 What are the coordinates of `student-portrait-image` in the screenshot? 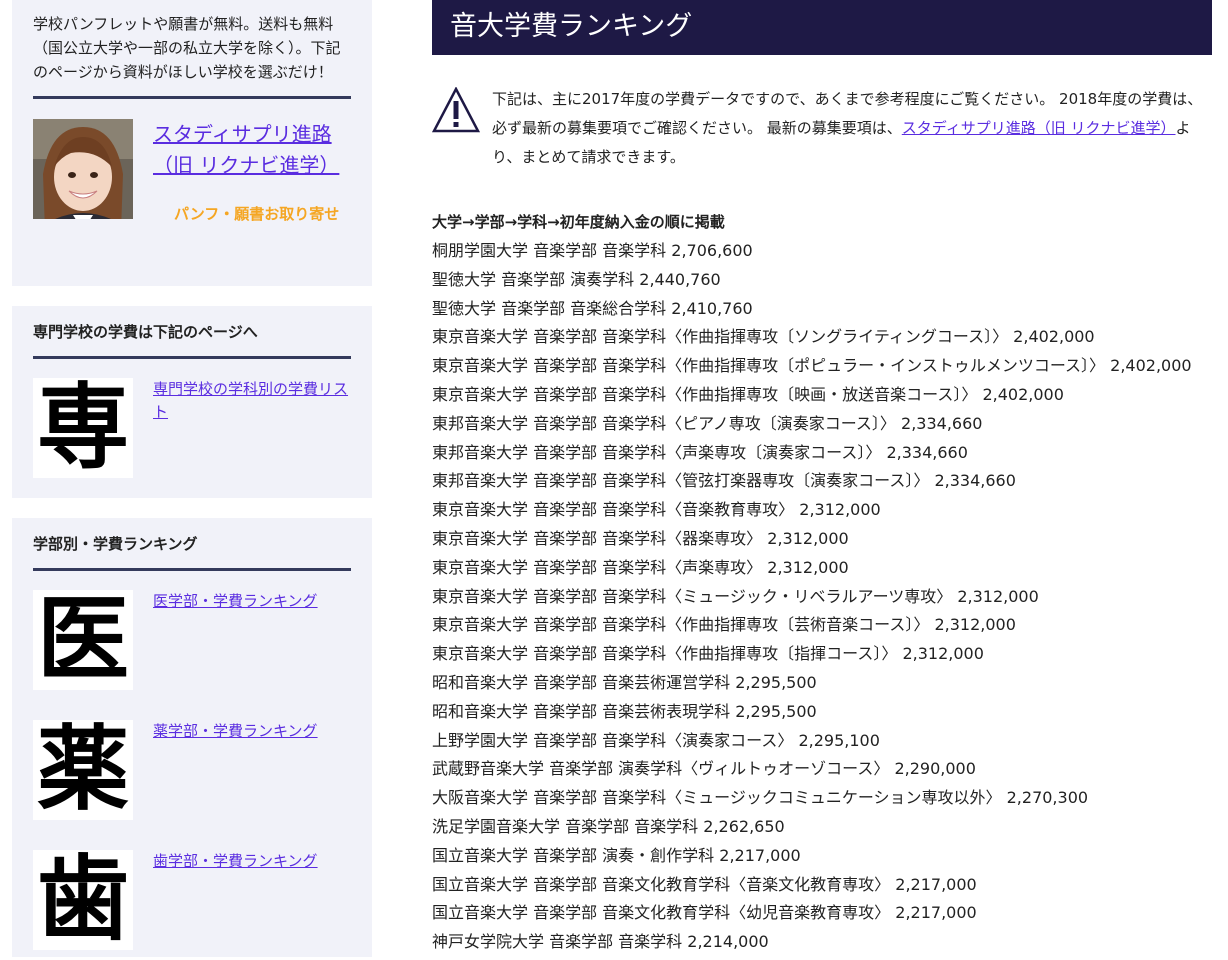 It's located at (83, 169).